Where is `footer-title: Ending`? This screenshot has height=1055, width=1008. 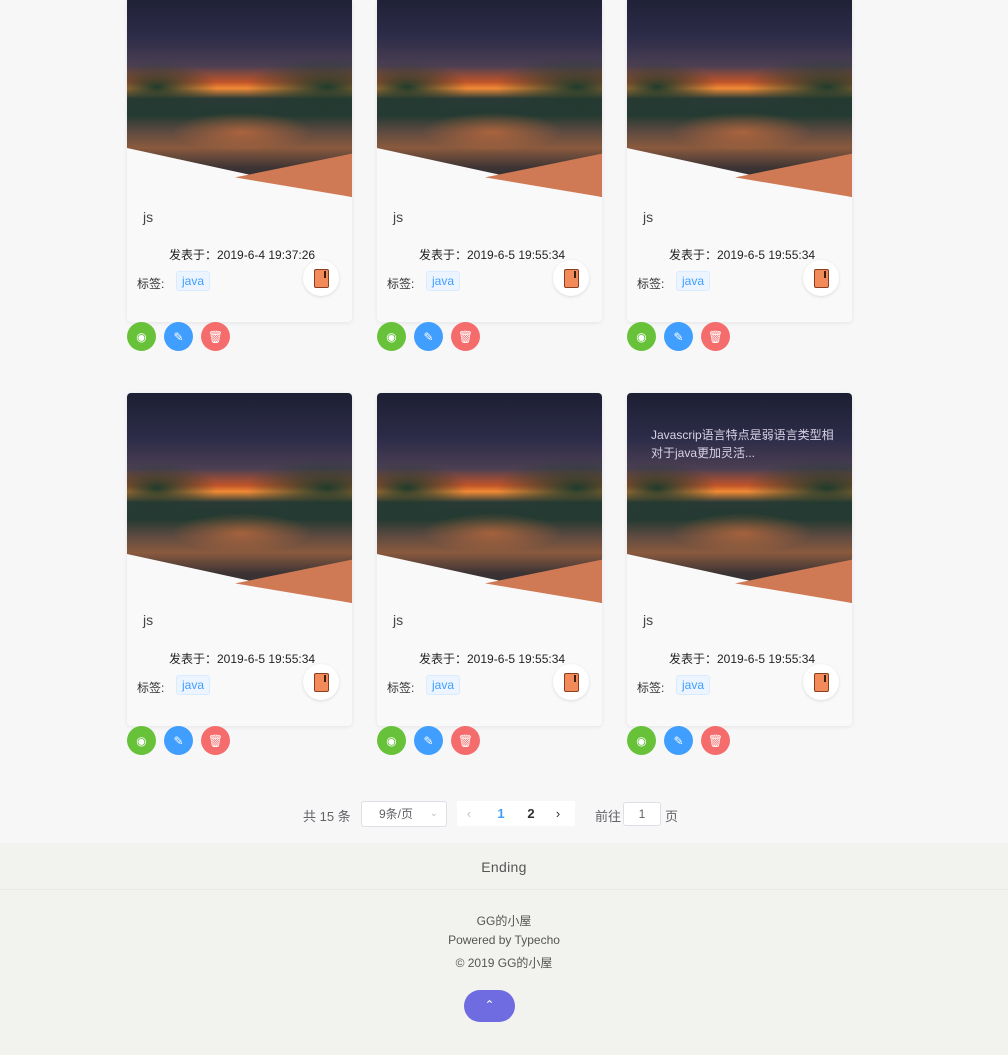
footer-title: Ending is located at coordinates (504, 867).